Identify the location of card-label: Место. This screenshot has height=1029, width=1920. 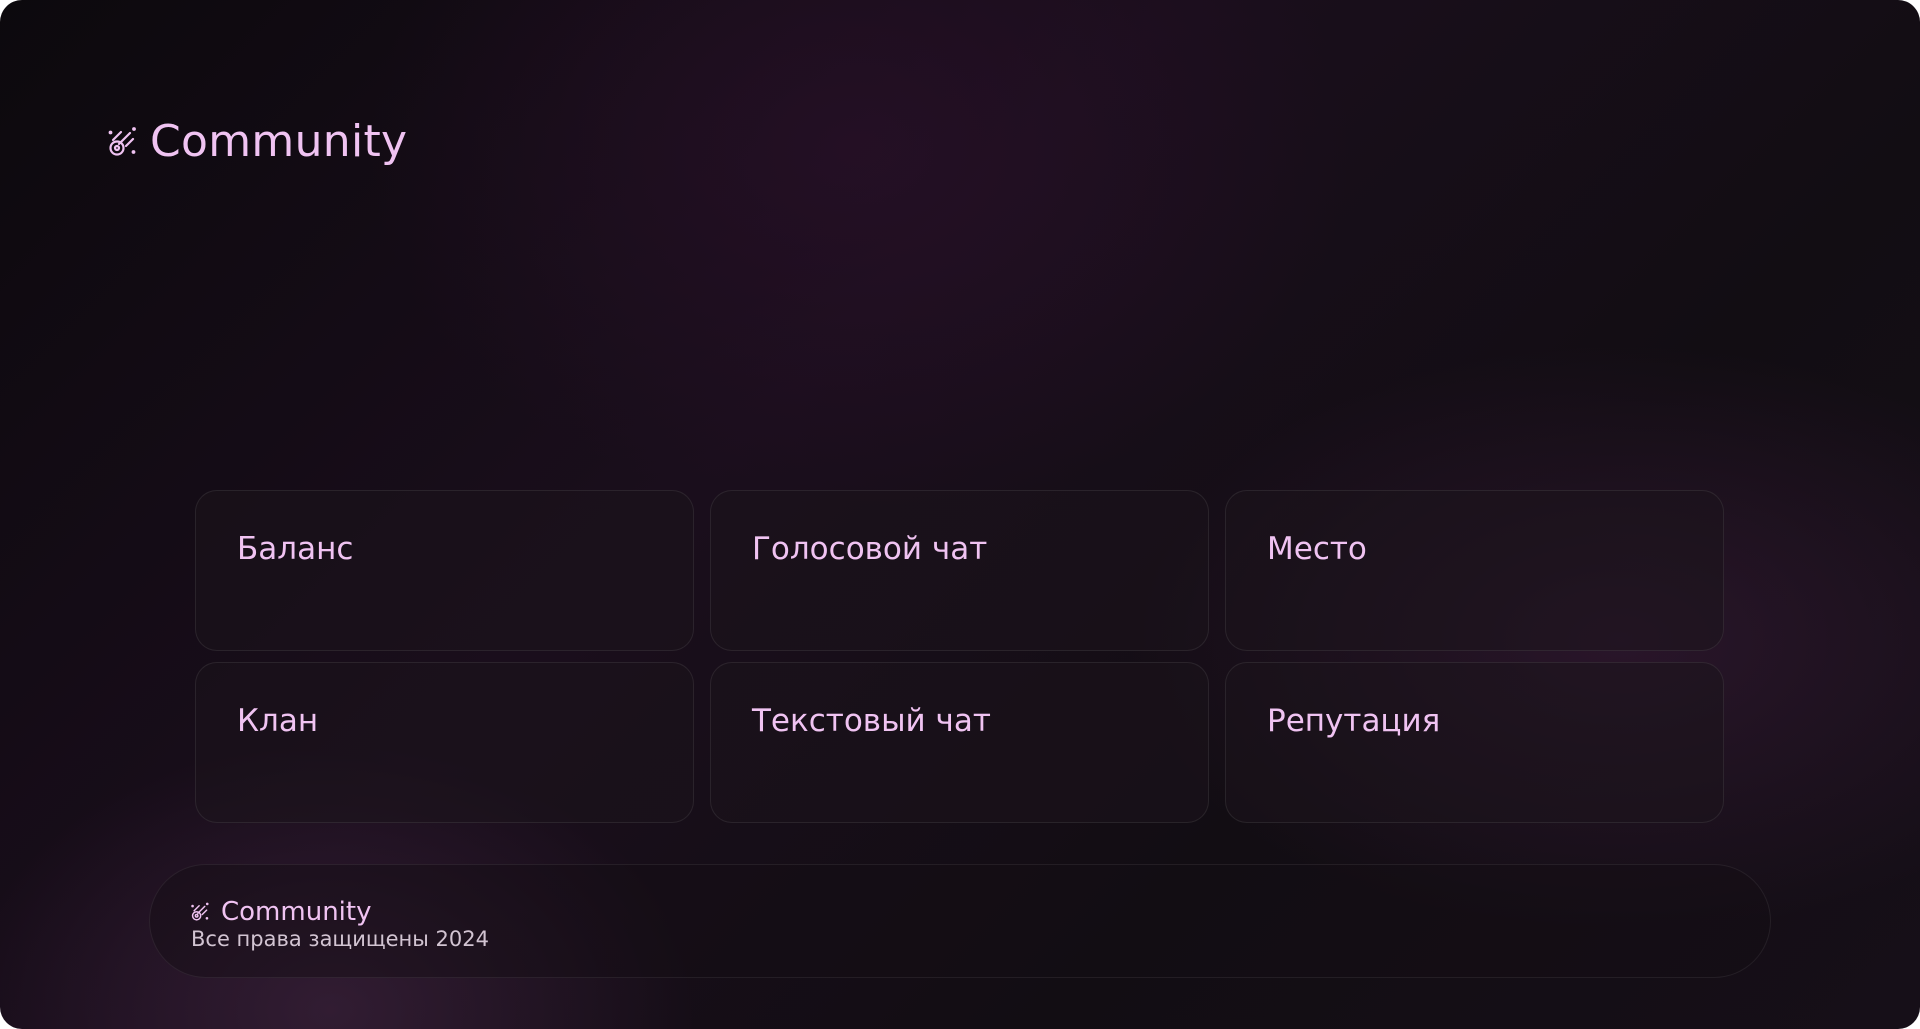
(1317, 549).